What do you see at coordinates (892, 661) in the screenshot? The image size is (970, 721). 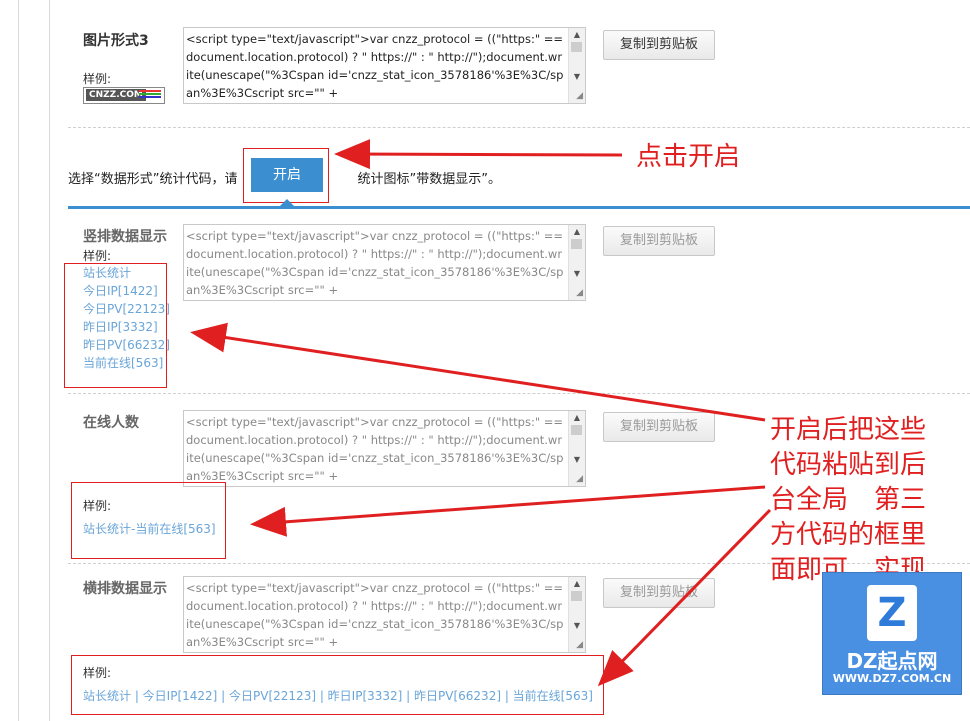 I see `watermark-name: DZ起点网` at bounding box center [892, 661].